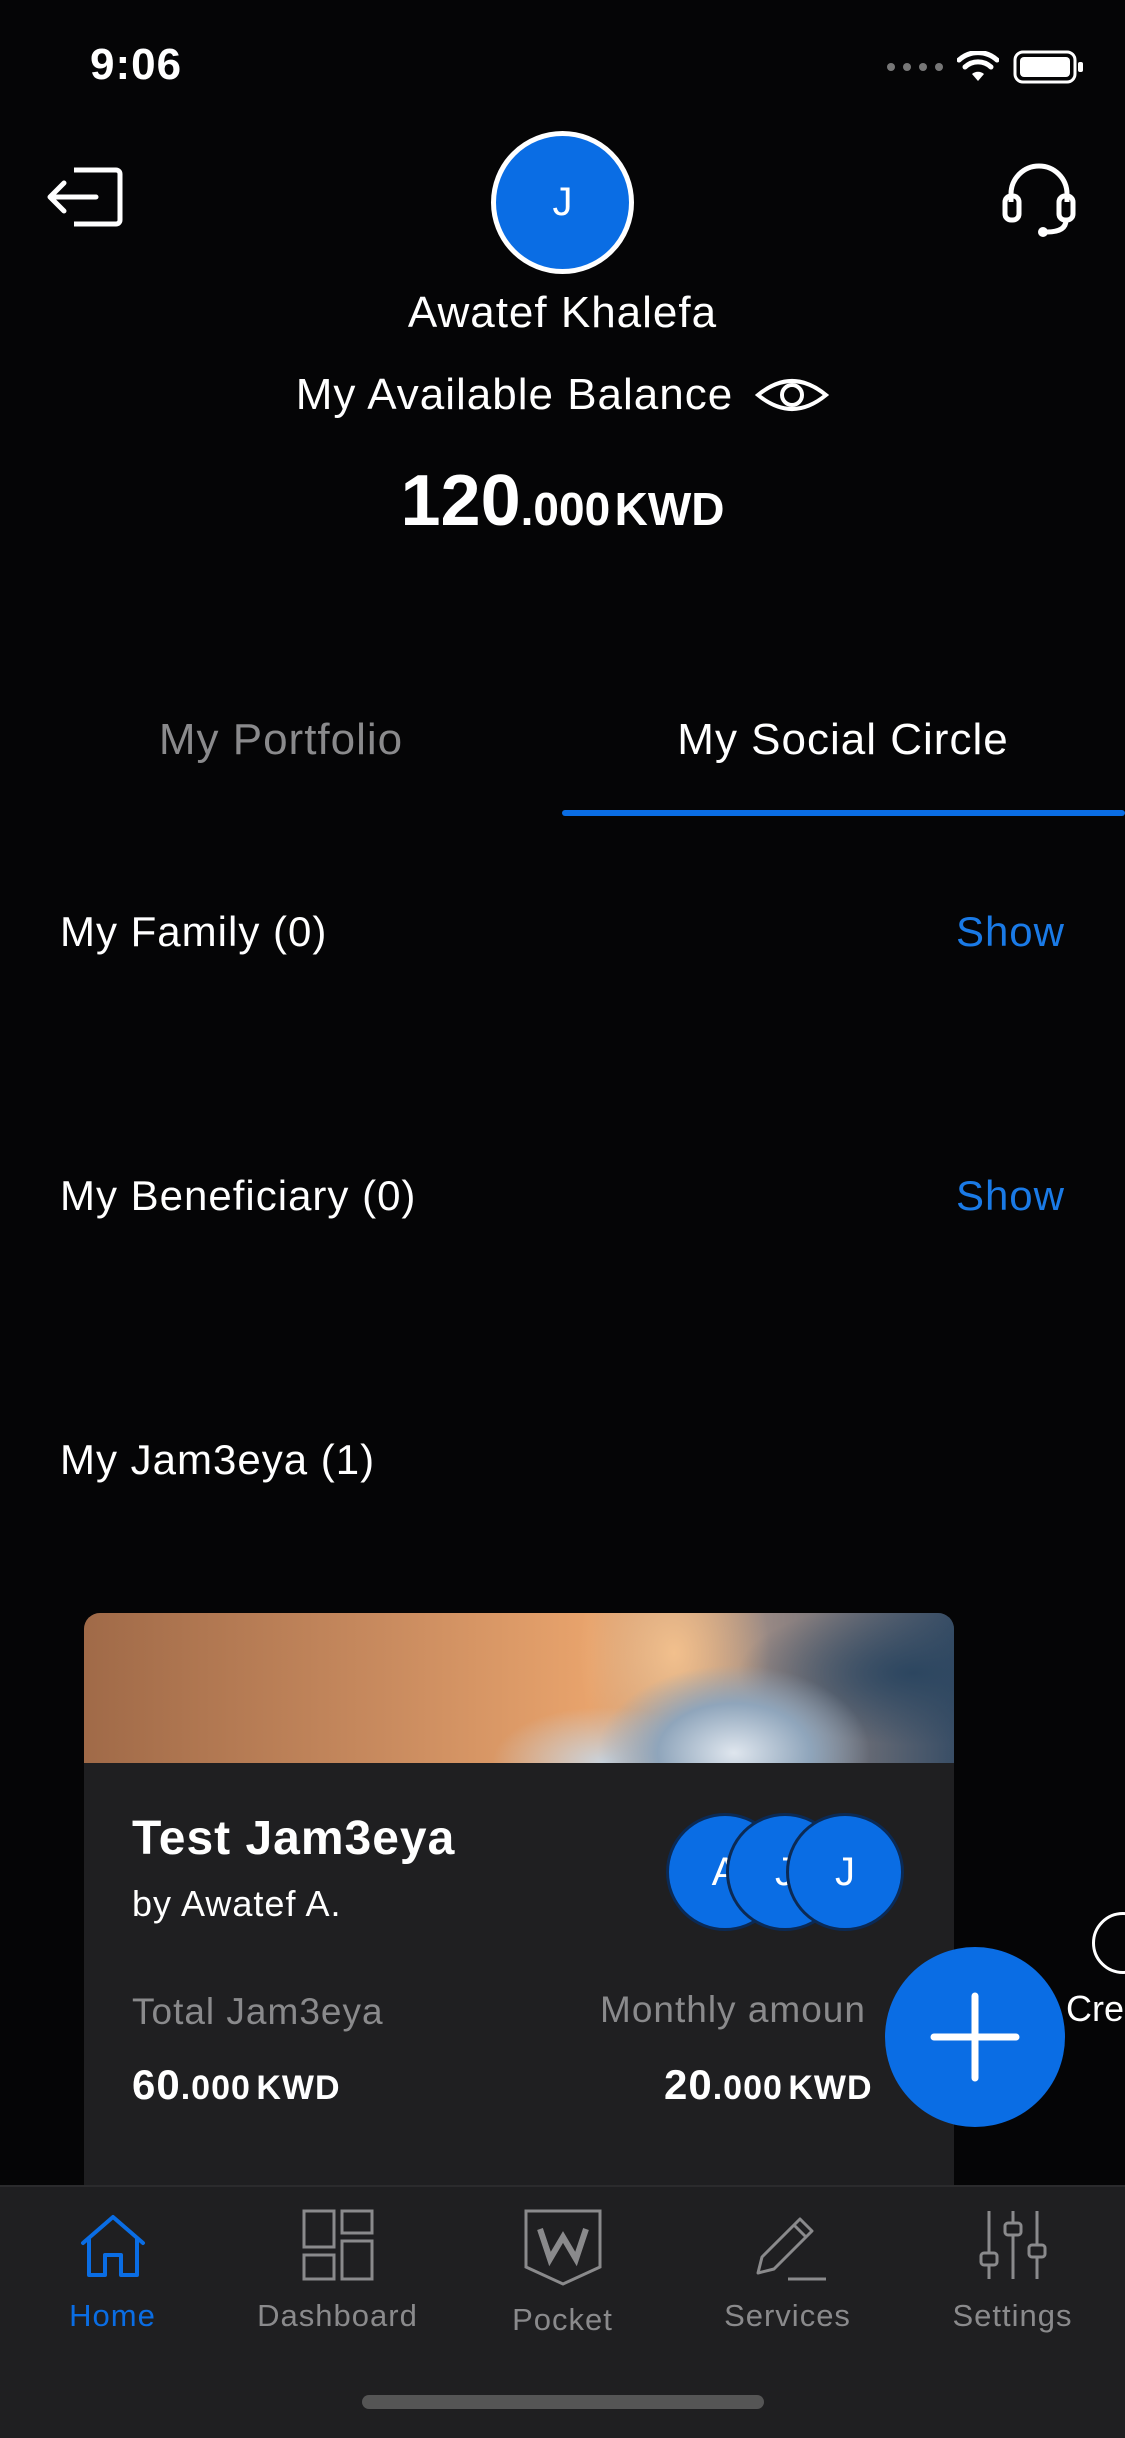  Describe the element at coordinates (830, 2088) in the screenshot. I see `monthly-amount-currency: KWD` at that location.